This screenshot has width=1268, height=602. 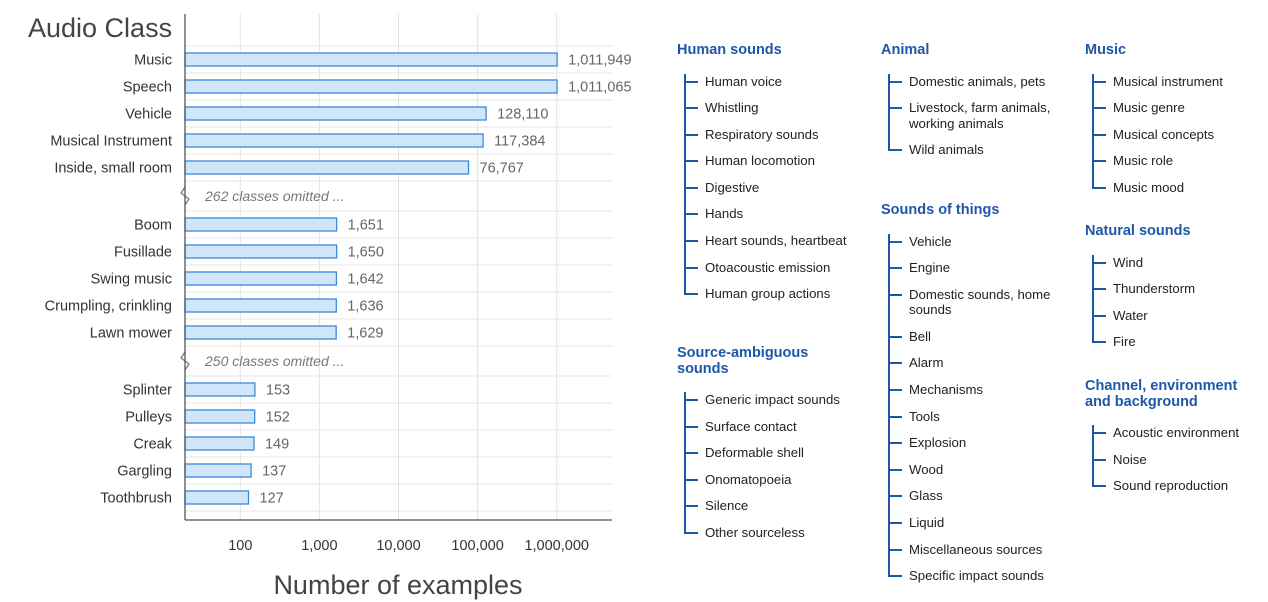 What do you see at coordinates (398, 546) in the screenshot?
I see `x-tick-label: 10,000` at bounding box center [398, 546].